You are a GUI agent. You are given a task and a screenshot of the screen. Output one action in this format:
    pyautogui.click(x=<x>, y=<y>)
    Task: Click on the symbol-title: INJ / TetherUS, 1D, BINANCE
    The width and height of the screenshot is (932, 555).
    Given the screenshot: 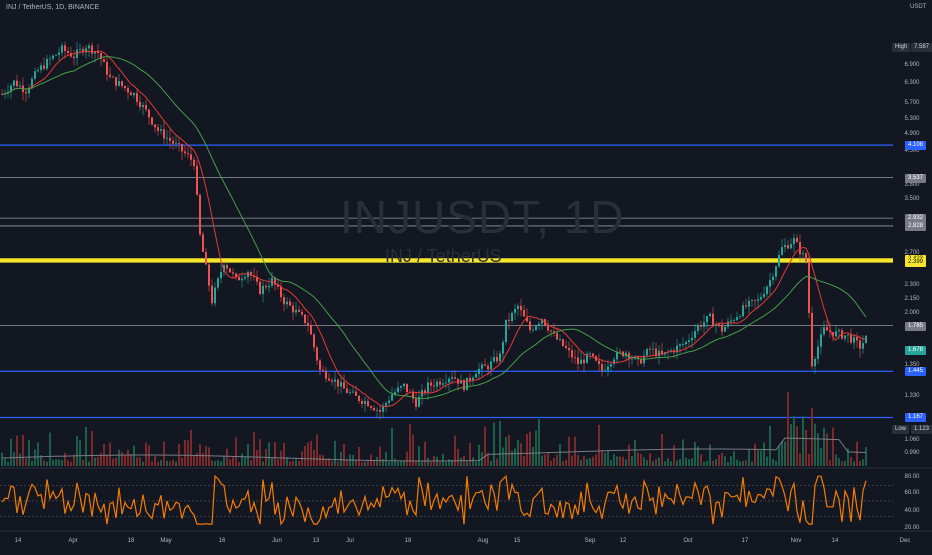 What is the action you would take?
    pyautogui.click(x=52, y=7)
    